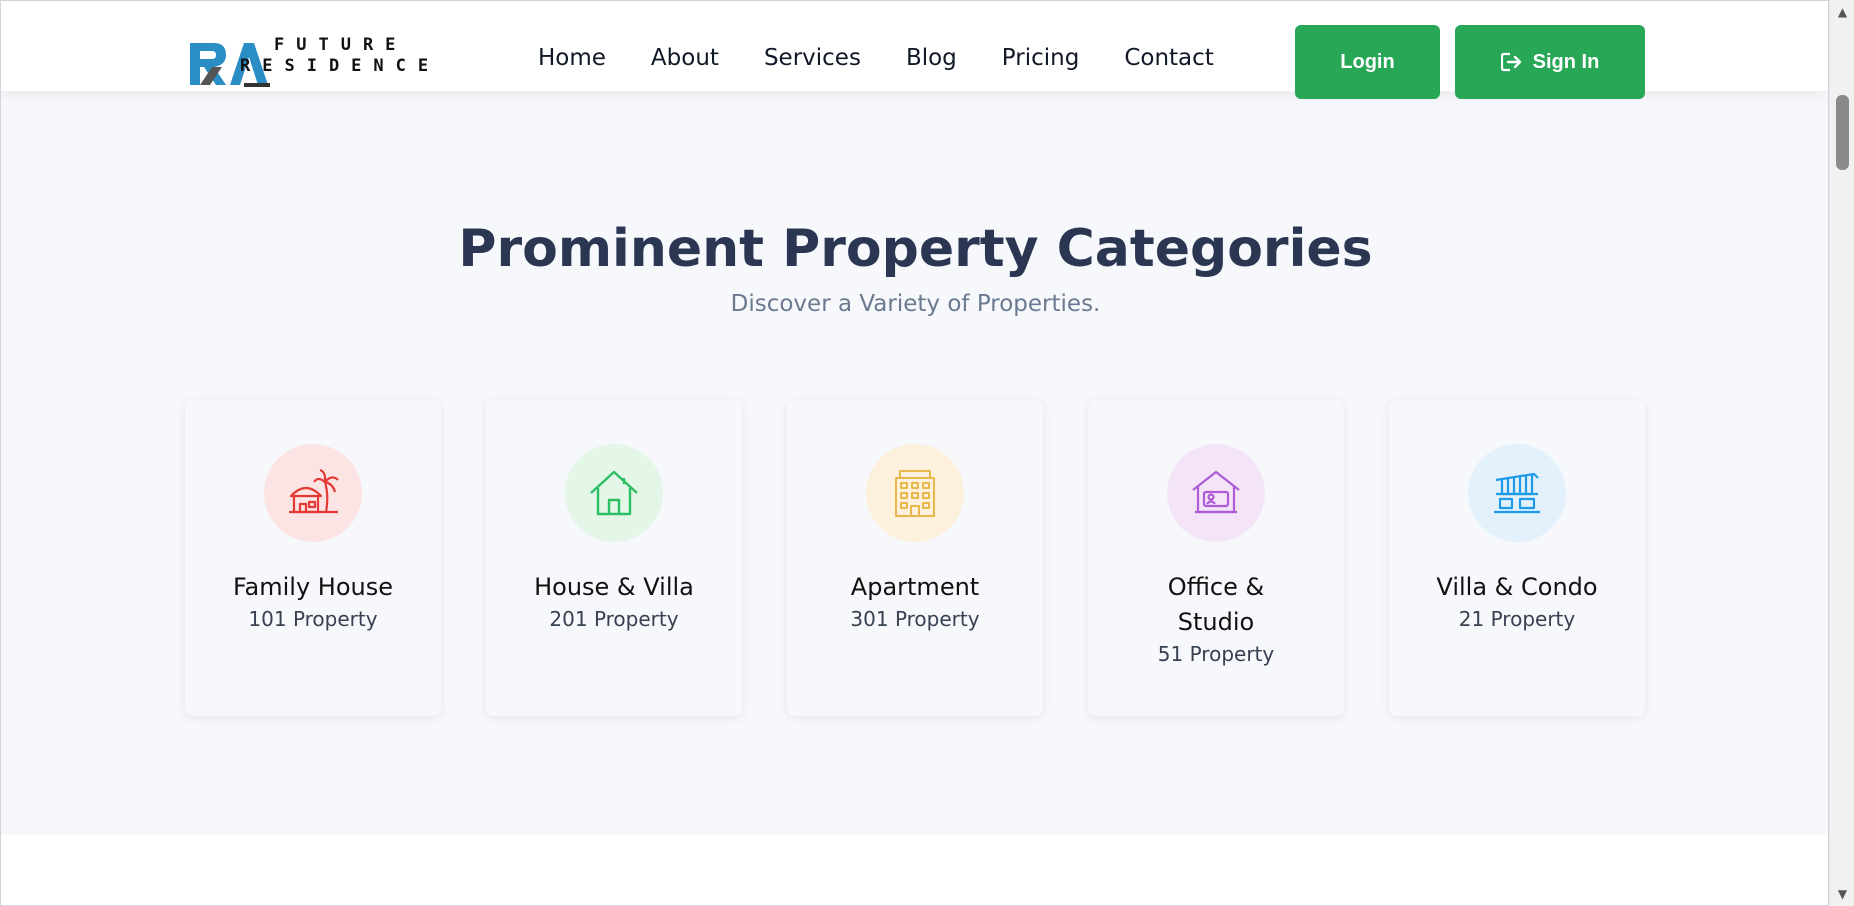 The width and height of the screenshot is (1854, 906). What do you see at coordinates (915, 249) in the screenshot?
I see `section-title: Prominent Property Categories` at bounding box center [915, 249].